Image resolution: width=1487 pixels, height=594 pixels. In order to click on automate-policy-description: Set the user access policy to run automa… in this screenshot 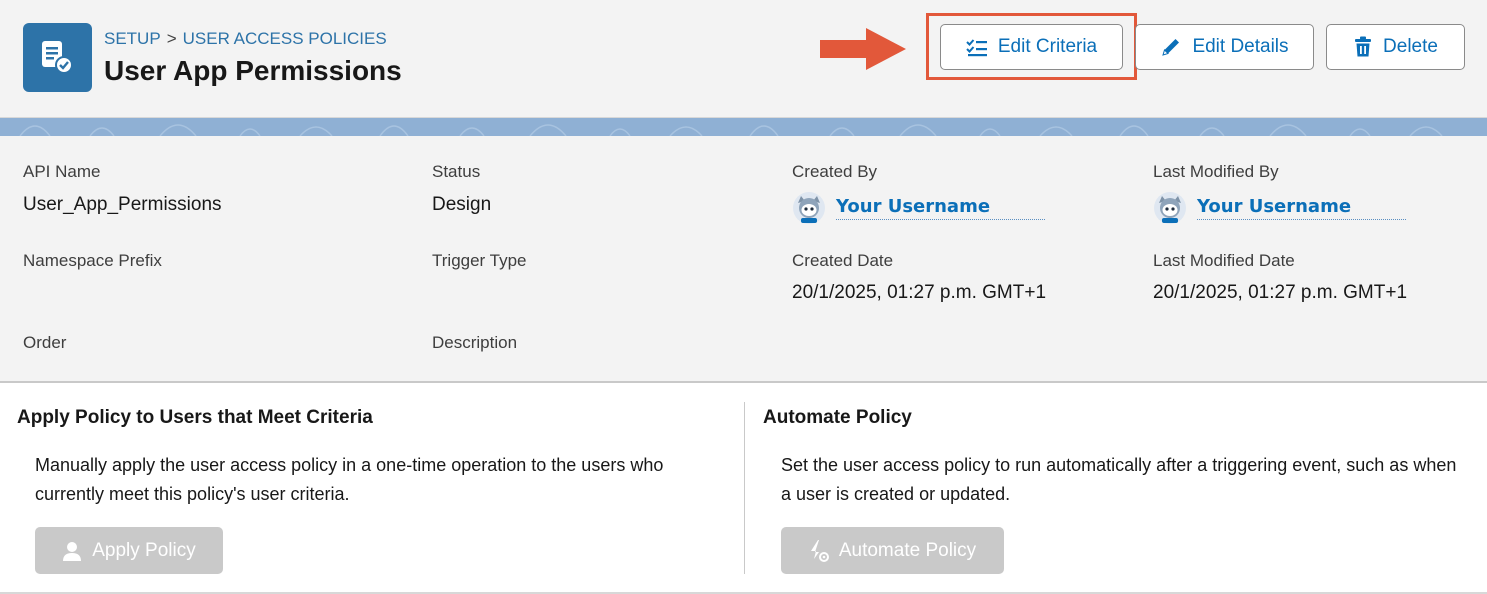, I will do `click(1119, 479)`.